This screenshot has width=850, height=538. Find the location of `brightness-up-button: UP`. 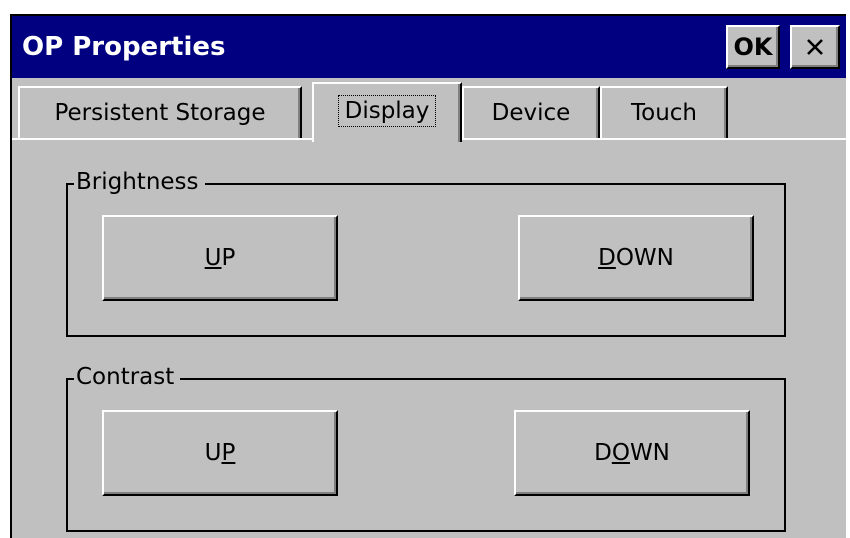

brightness-up-button: UP is located at coordinates (220, 258).